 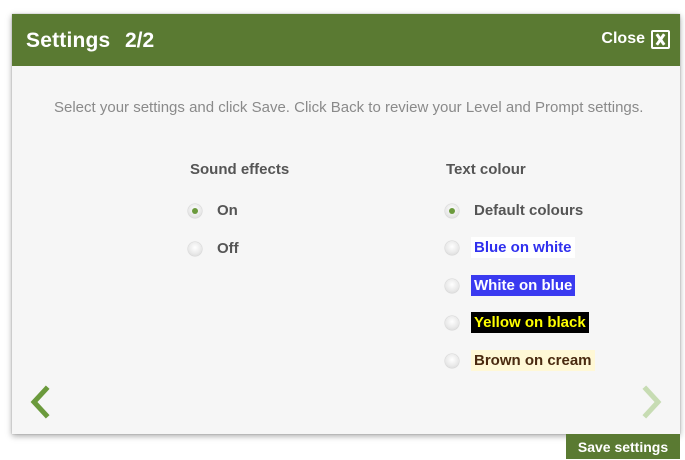 I want to click on close-label: Close, so click(x=623, y=38).